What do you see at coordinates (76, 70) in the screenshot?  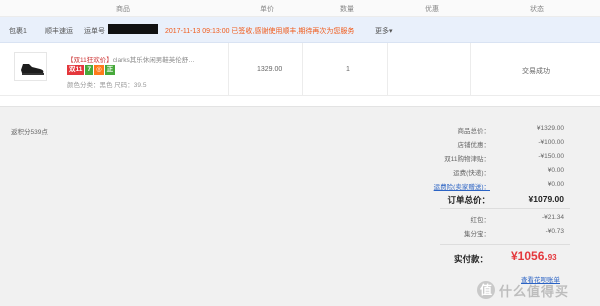 I see `double11-badge: 双11` at bounding box center [76, 70].